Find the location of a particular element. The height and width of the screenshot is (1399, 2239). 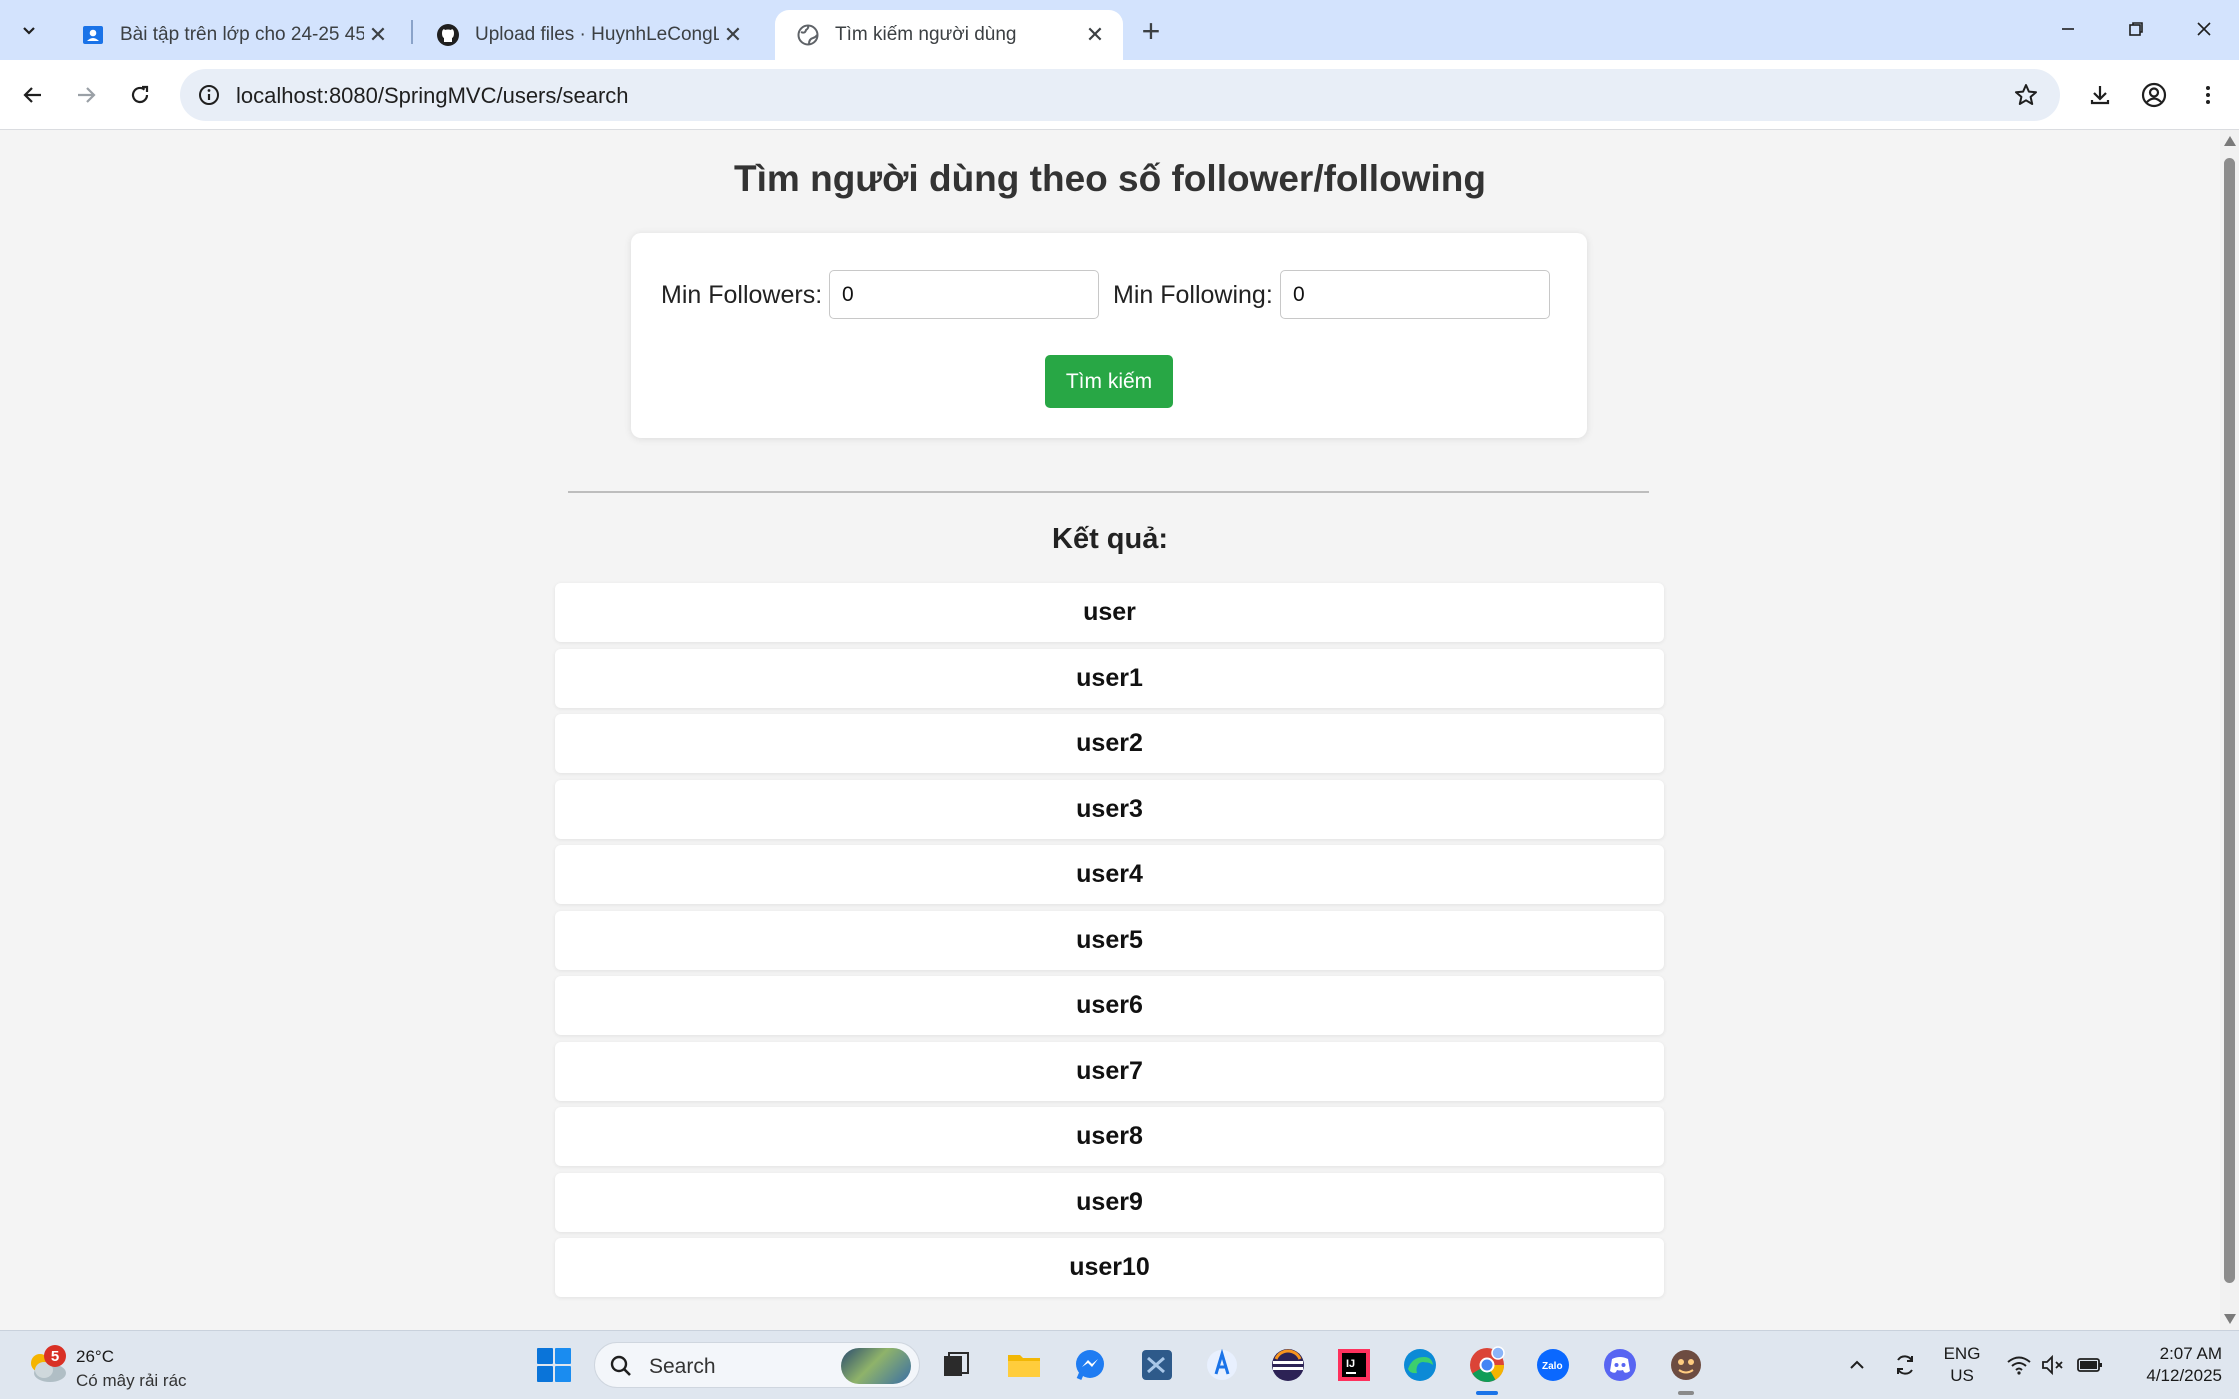

tab-title: Bài tập trên lớp cho 24-25 45KTPM is located at coordinates (242, 34).